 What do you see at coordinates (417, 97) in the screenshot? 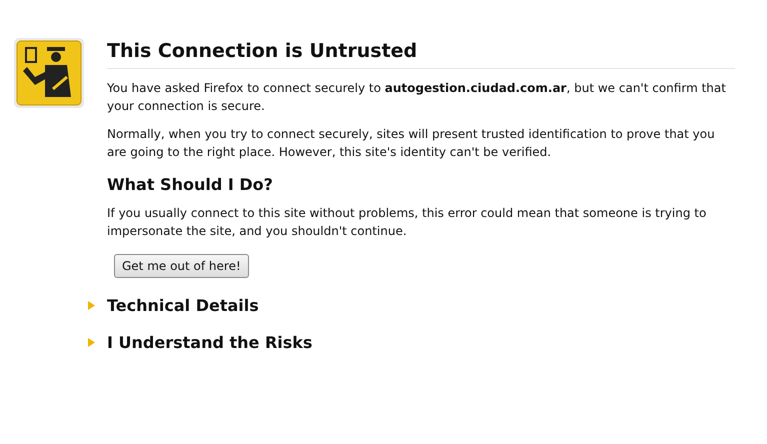
I see `intro-text: You have asked Firefox to connect securely to autogestion.ciudad.com.ar, but we can't confirm that your connection is secure.` at bounding box center [417, 97].